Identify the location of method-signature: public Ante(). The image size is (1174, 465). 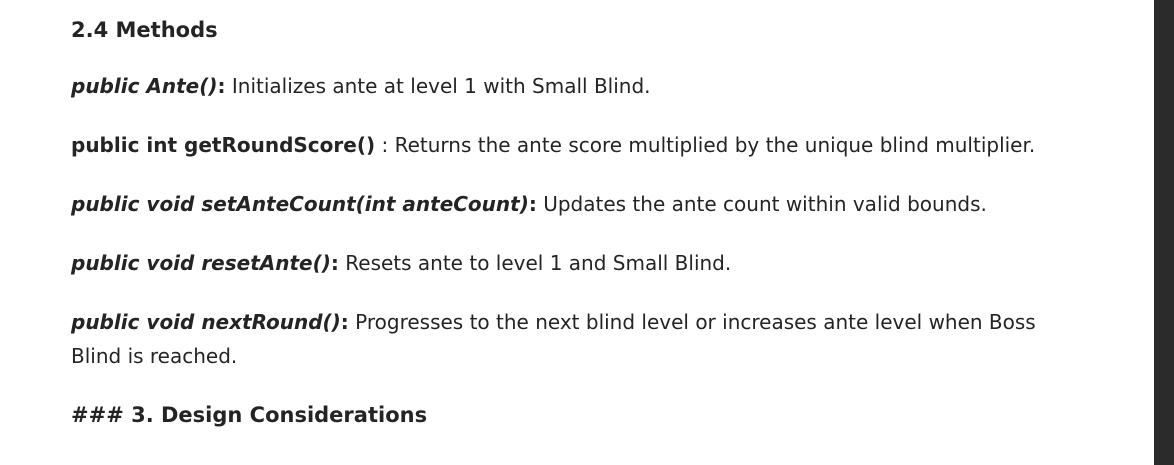
(144, 86).